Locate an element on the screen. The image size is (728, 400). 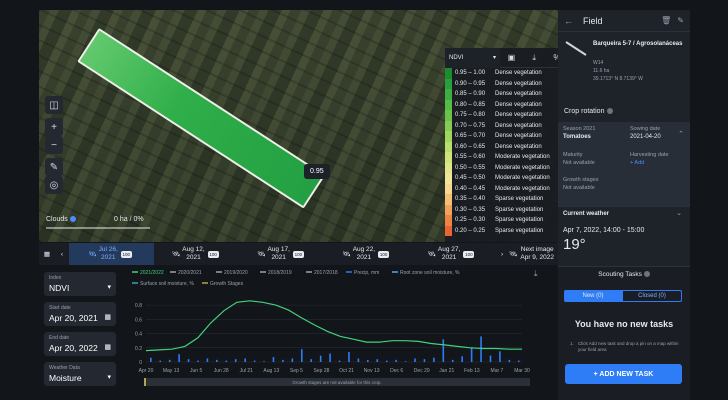
zoom-out-button: − is located at coordinates (54, 145).